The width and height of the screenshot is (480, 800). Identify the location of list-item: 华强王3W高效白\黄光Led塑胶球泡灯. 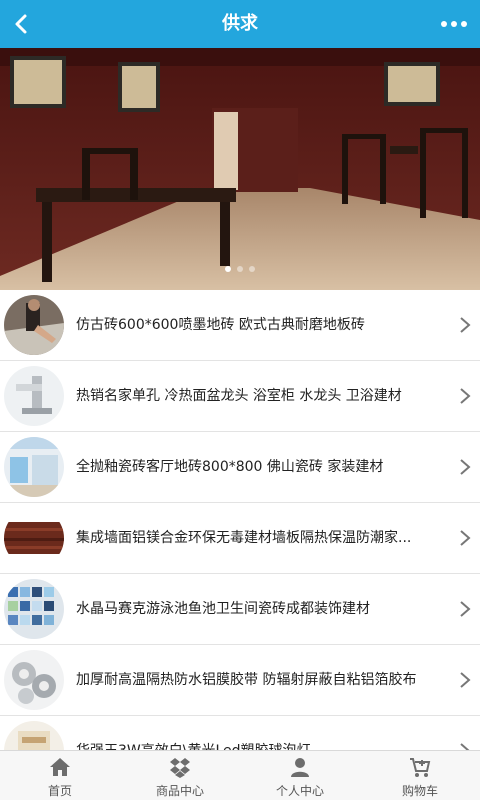
(240, 733).